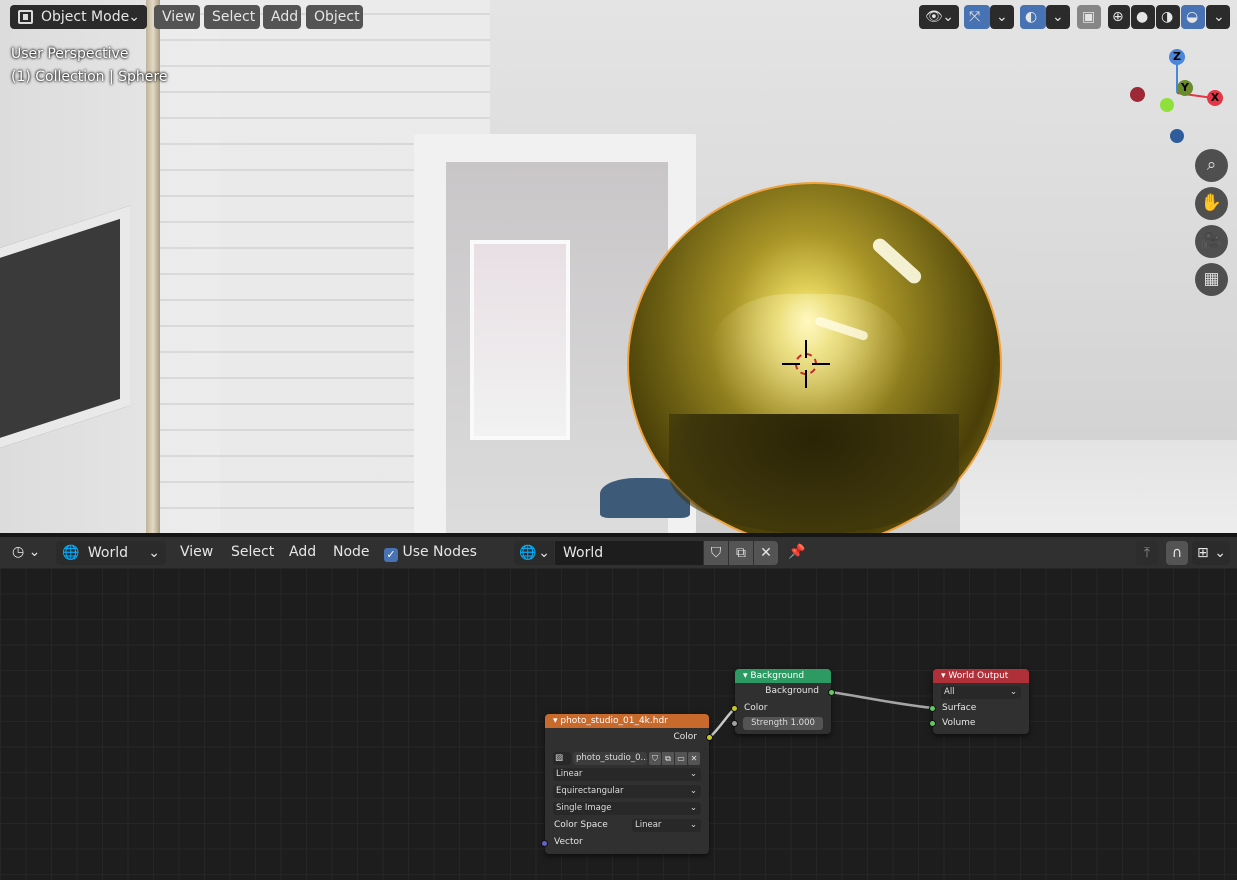 The width and height of the screenshot is (1237, 880). I want to click on mode-selector: Object Mode ⌄, so click(78, 17).